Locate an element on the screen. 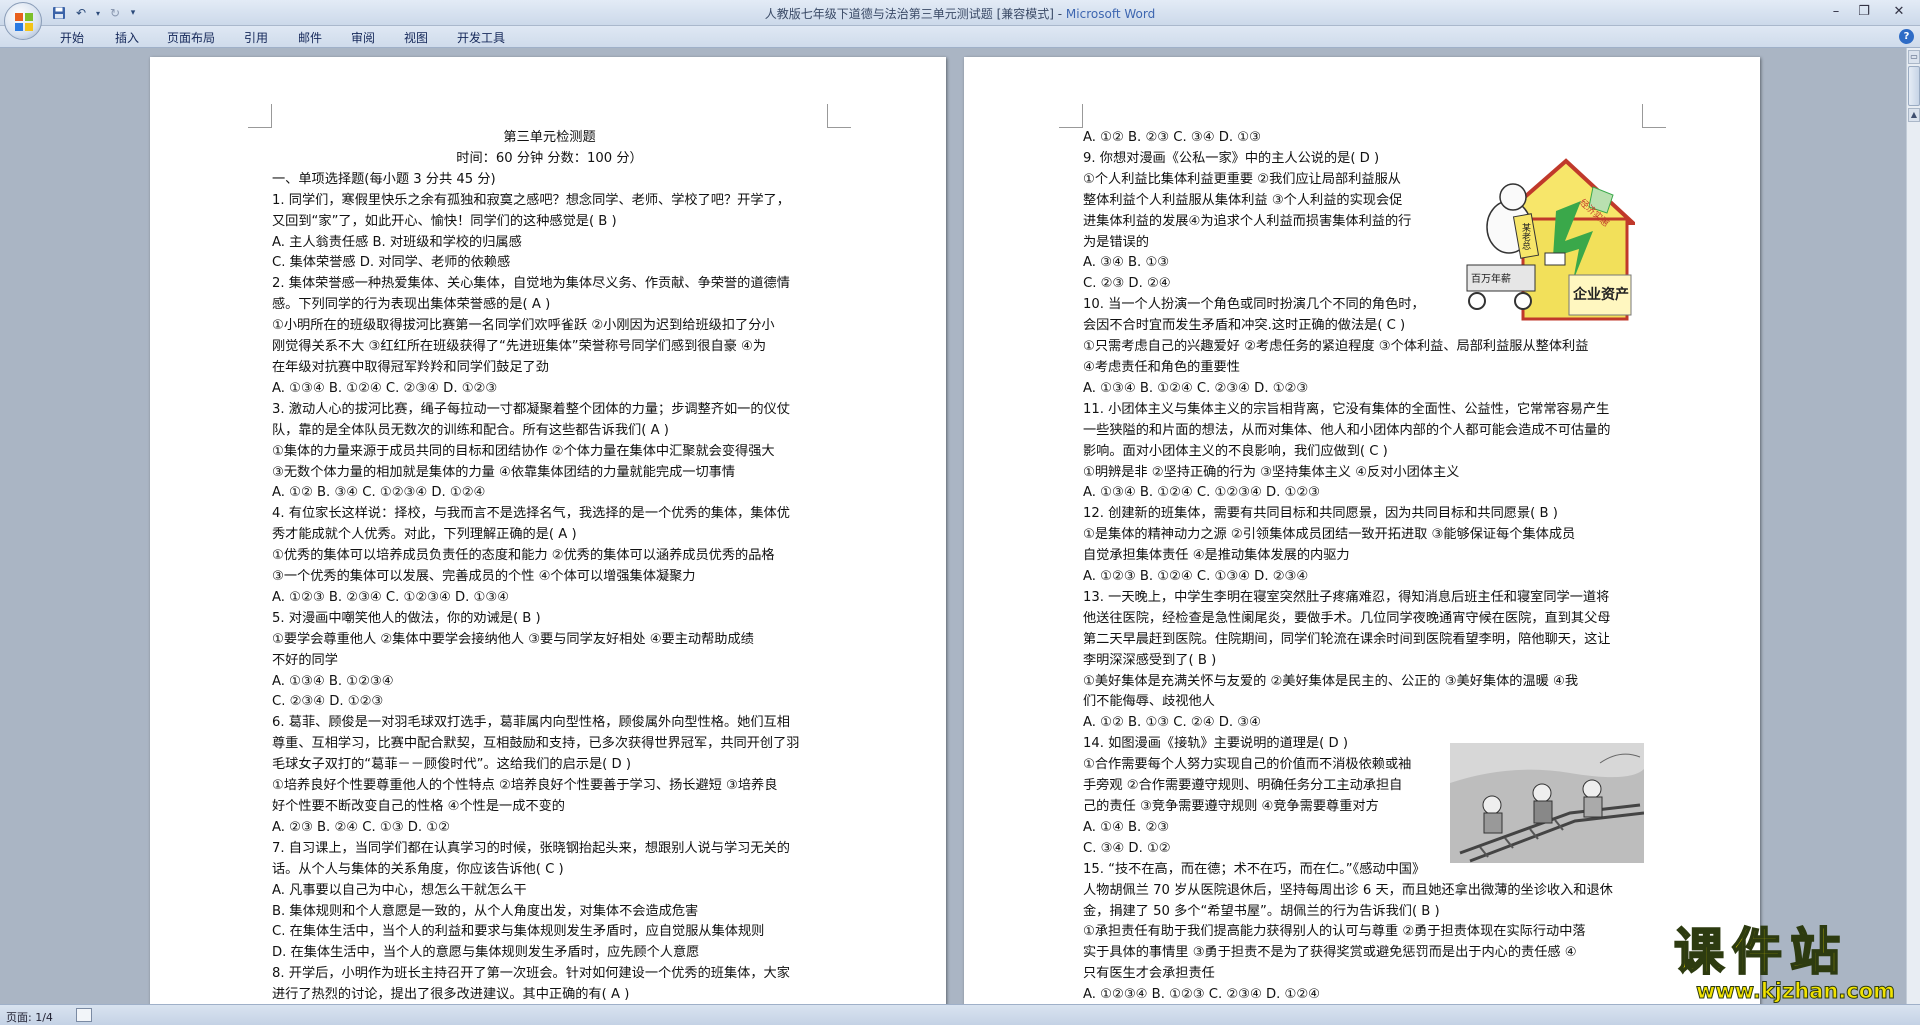 This screenshot has width=1920, height=1025. watermark-url: www.kjzhan.com is located at coordinates (1795, 991).